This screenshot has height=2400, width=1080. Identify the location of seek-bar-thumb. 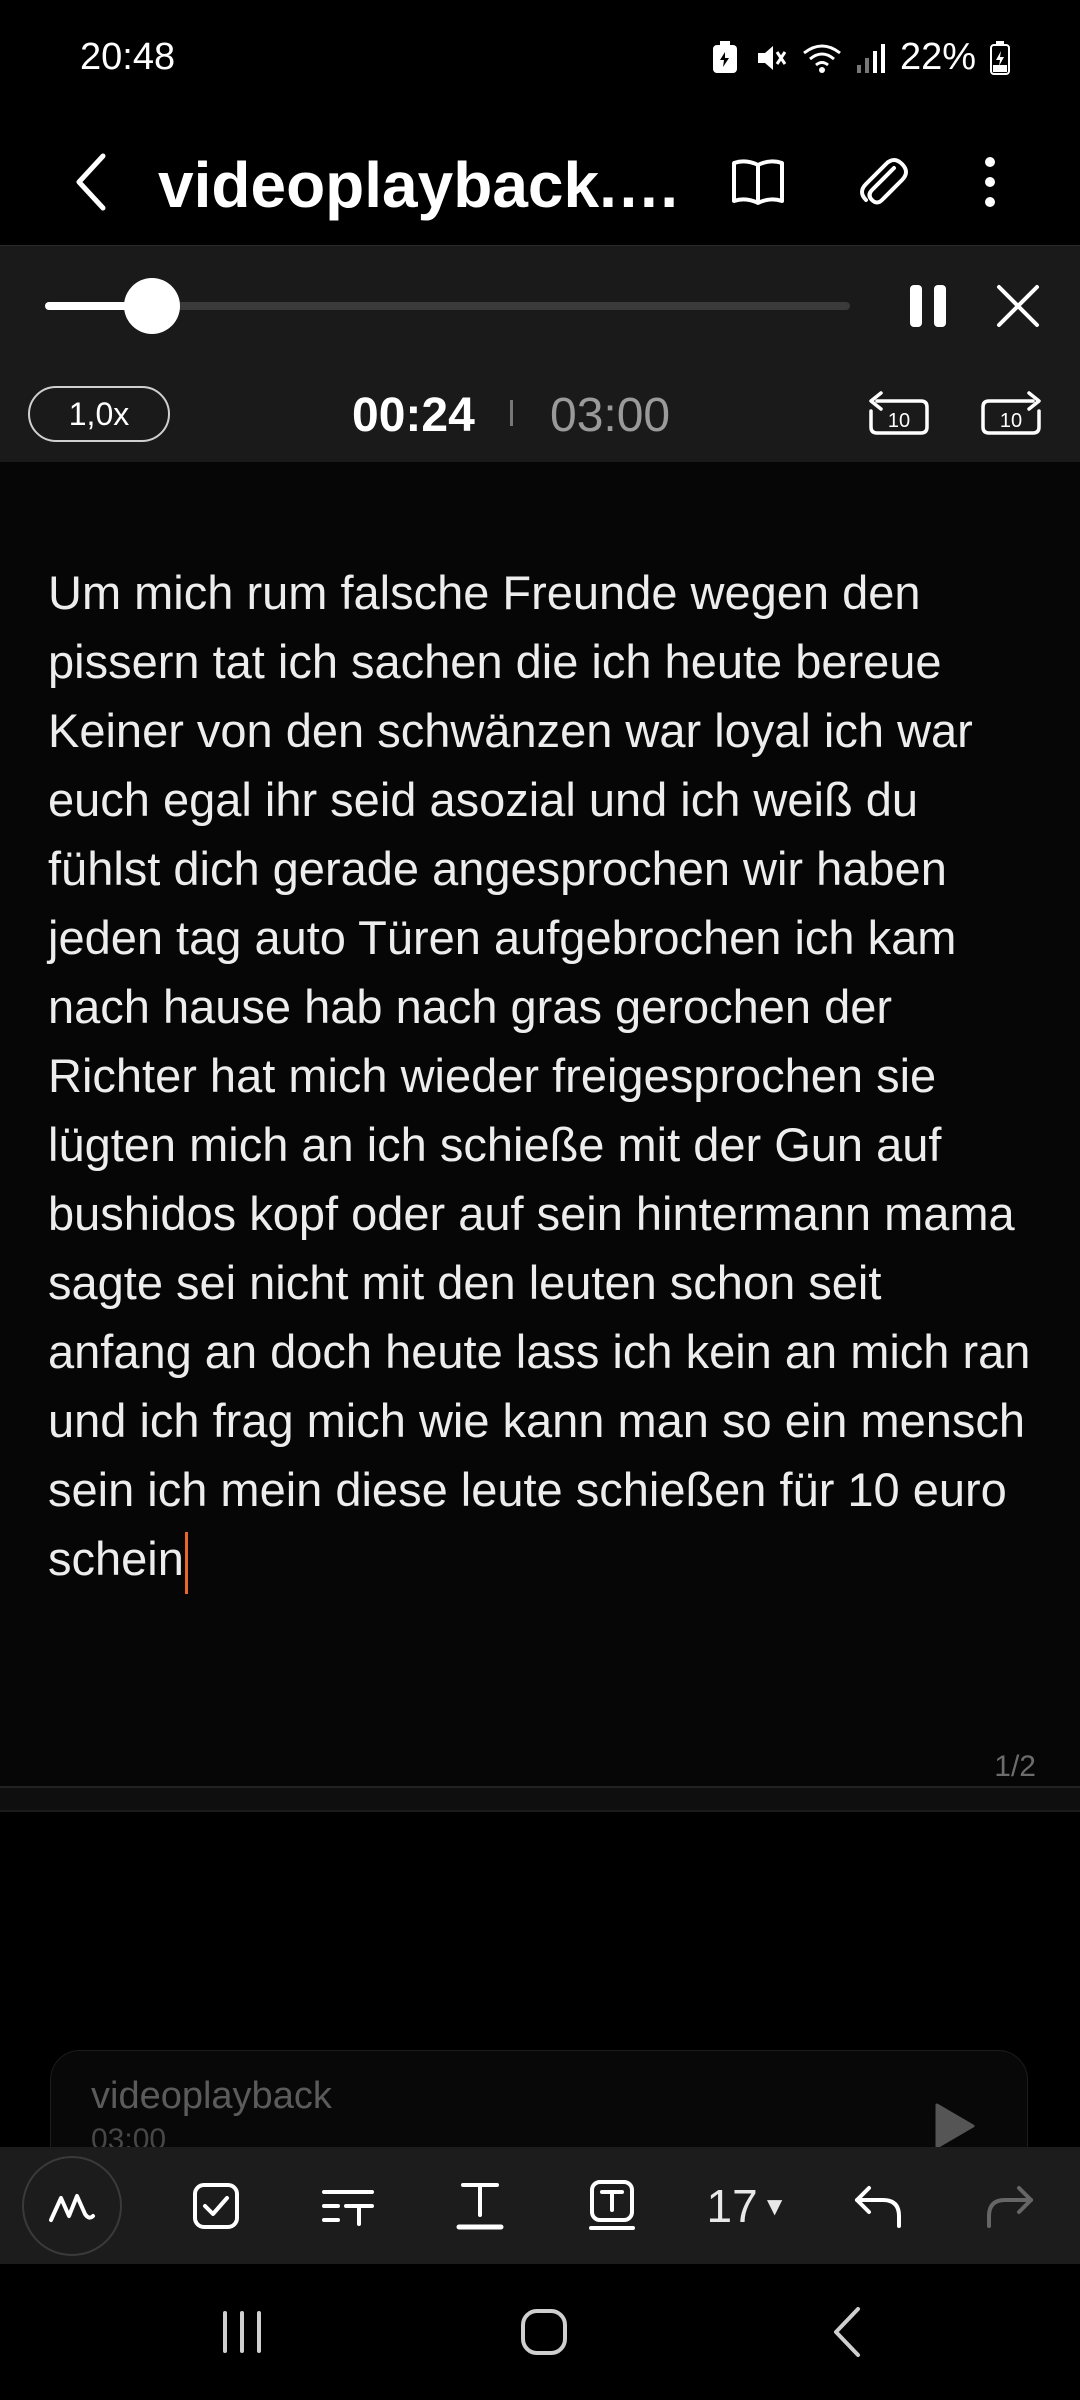
(152, 306).